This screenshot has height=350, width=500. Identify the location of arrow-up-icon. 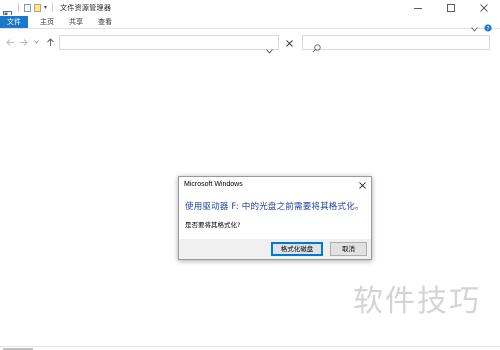
(50, 42).